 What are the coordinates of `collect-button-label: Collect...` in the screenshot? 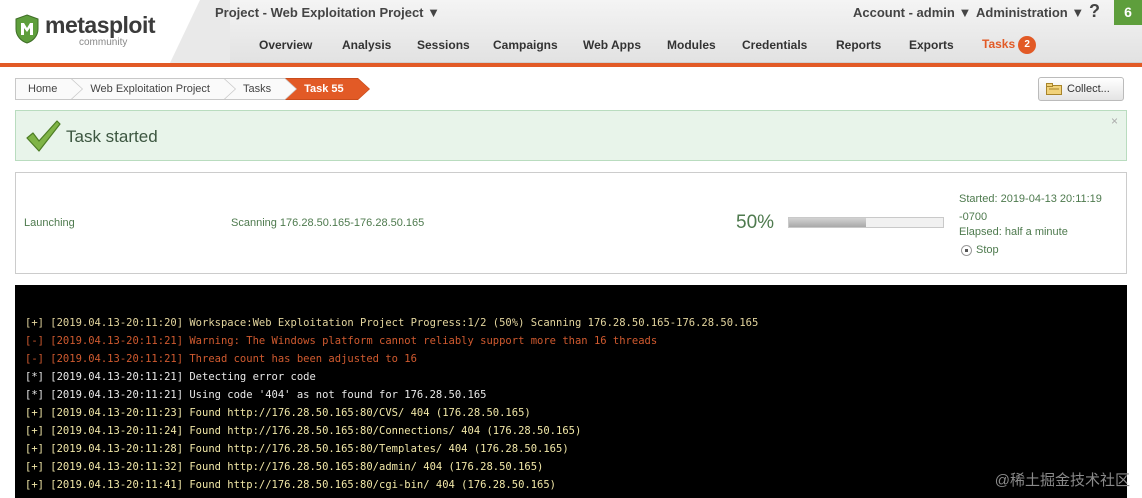 It's located at (1088, 89).